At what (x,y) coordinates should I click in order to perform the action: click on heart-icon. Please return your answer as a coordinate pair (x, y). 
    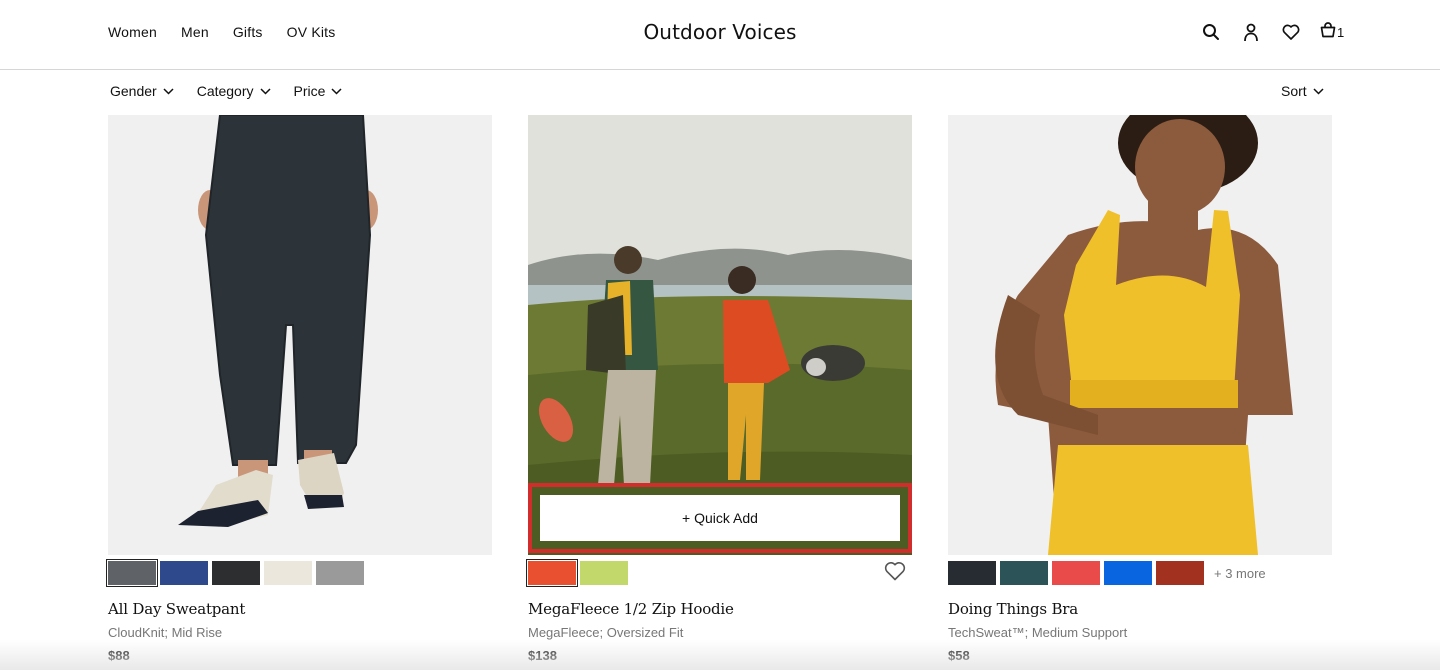
    Looking at the image, I should click on (895, 572).